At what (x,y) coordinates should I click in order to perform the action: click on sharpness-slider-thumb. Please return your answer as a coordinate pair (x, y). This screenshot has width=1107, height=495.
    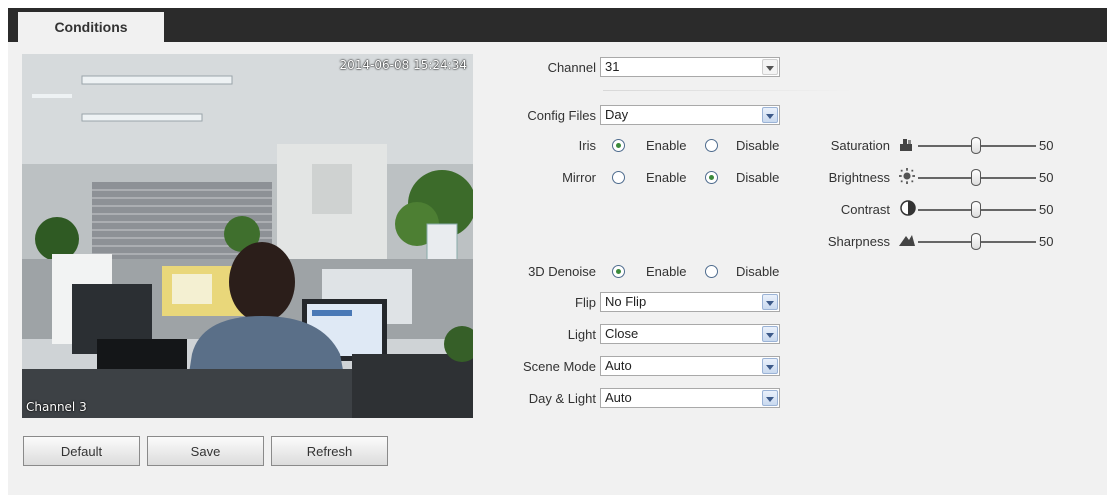
    Looking at the image, I should click on (976, 241).